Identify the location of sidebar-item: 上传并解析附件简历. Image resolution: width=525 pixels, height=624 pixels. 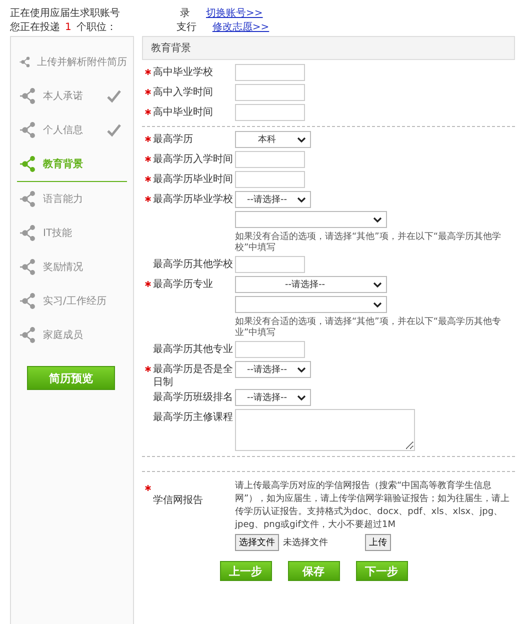
(72, 62).